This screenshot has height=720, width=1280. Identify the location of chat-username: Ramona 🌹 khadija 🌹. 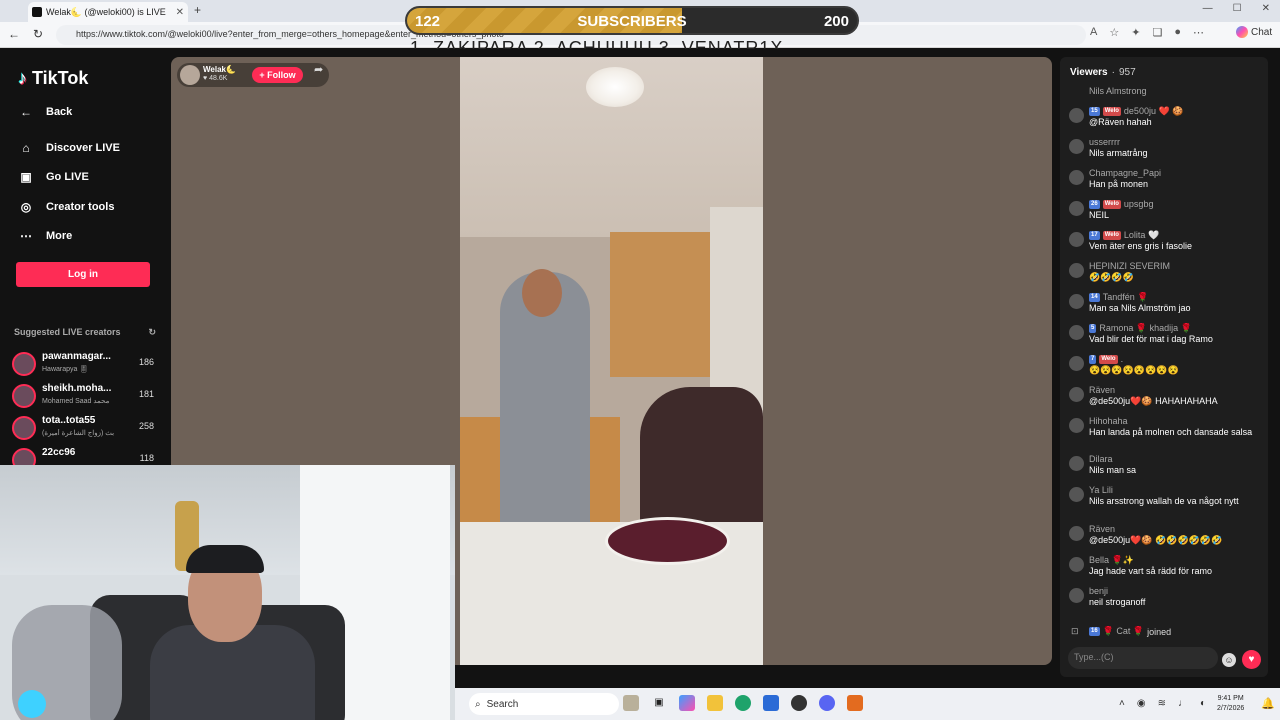
(1145, 328).